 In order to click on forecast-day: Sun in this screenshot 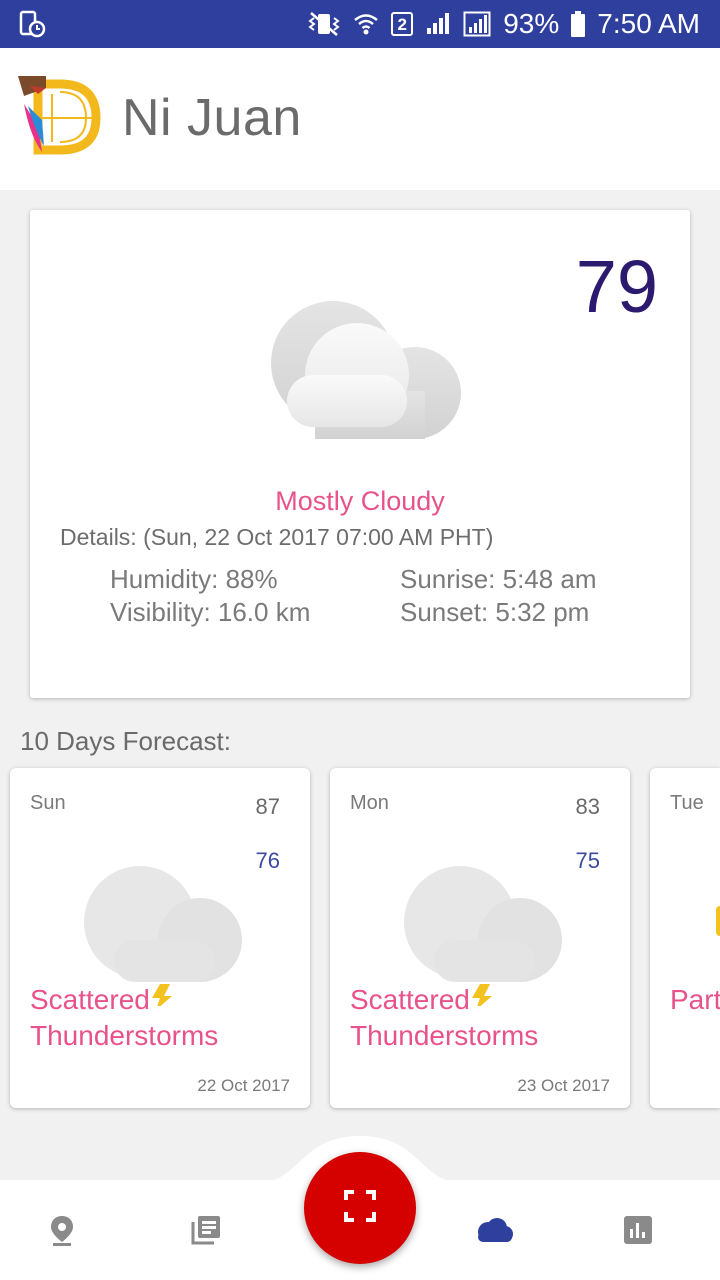, I will do `click(48, 803)`.